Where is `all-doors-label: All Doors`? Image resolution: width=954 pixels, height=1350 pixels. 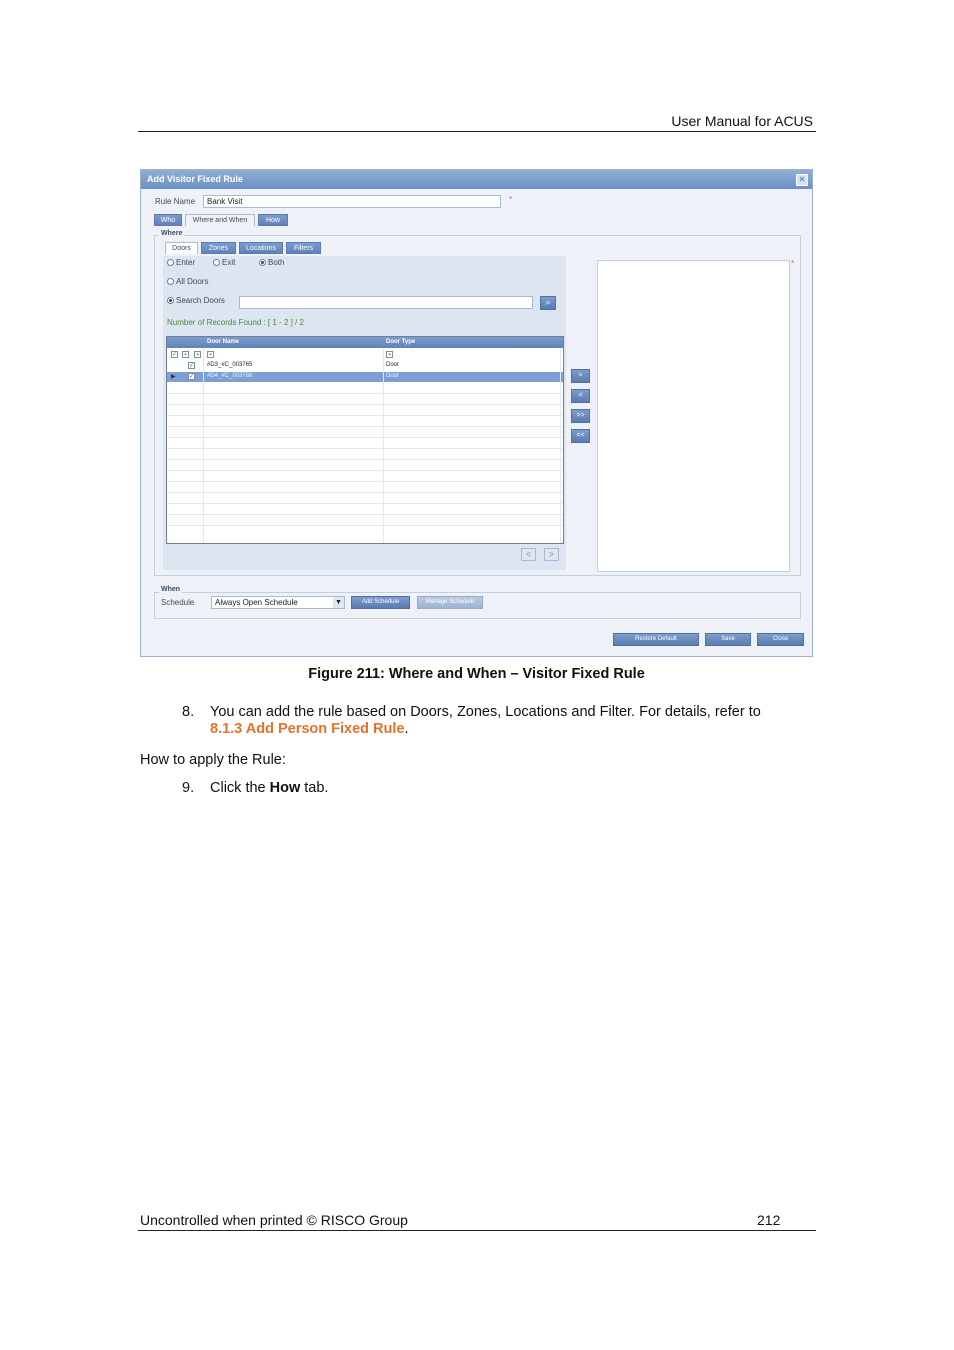
all-doors-label: All Doors is located at coordinates (192, 281).